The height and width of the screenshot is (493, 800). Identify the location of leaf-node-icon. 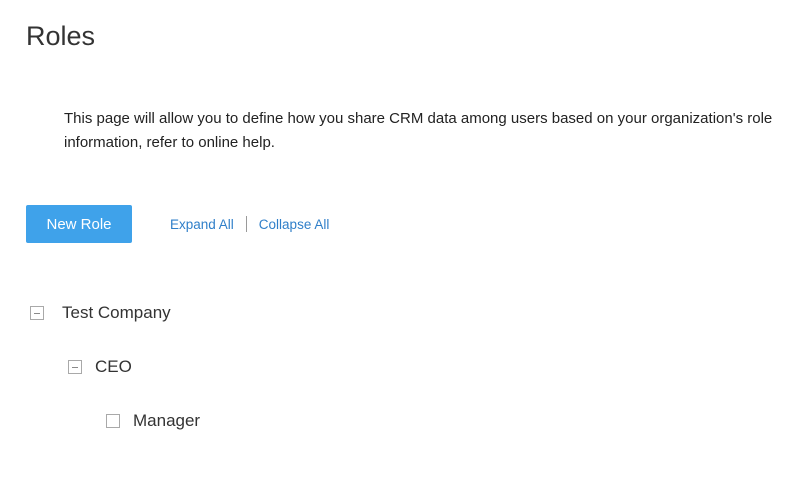
(113, 421).